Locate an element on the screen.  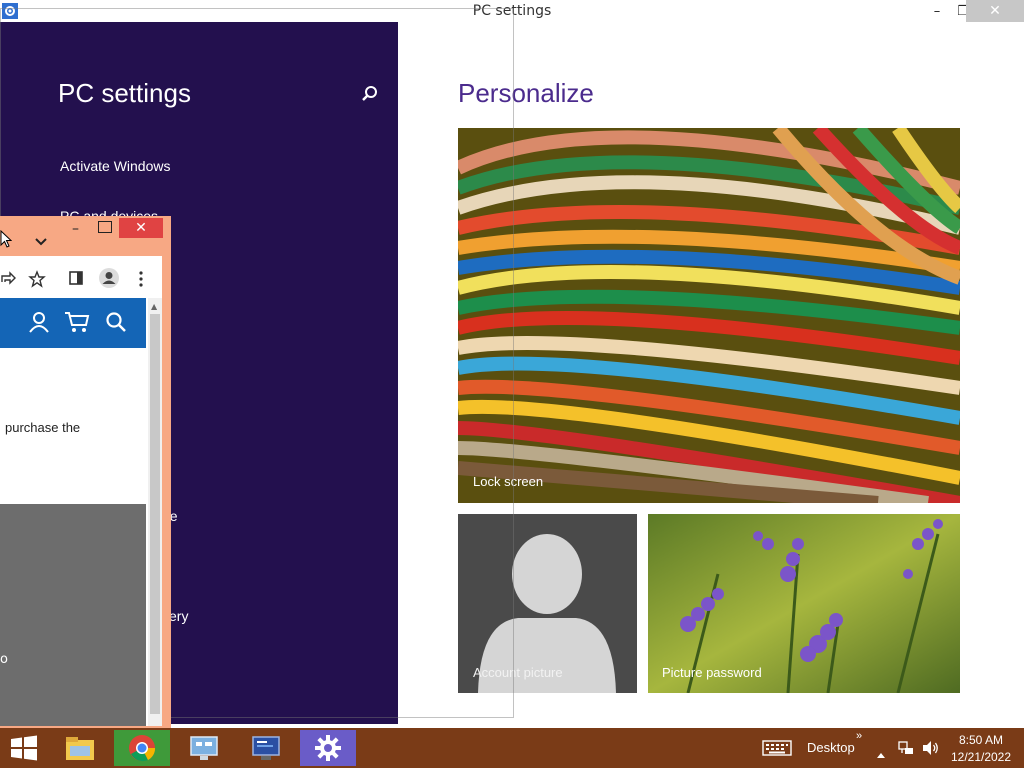
share-icon is located at coordinates (8, 278).